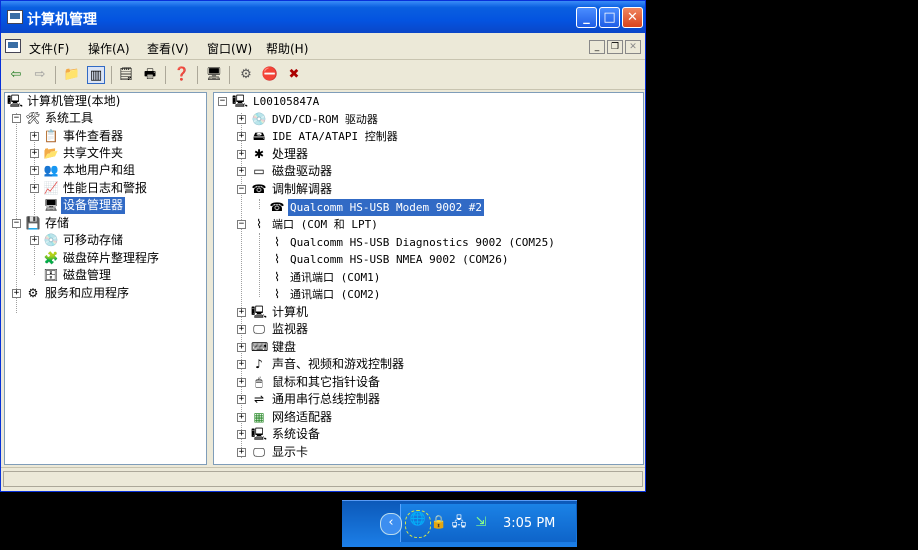 Image resolution: width=918 pixels, height=550 pixels. I want to click on sound-icon: ♪, so click(259, 364).